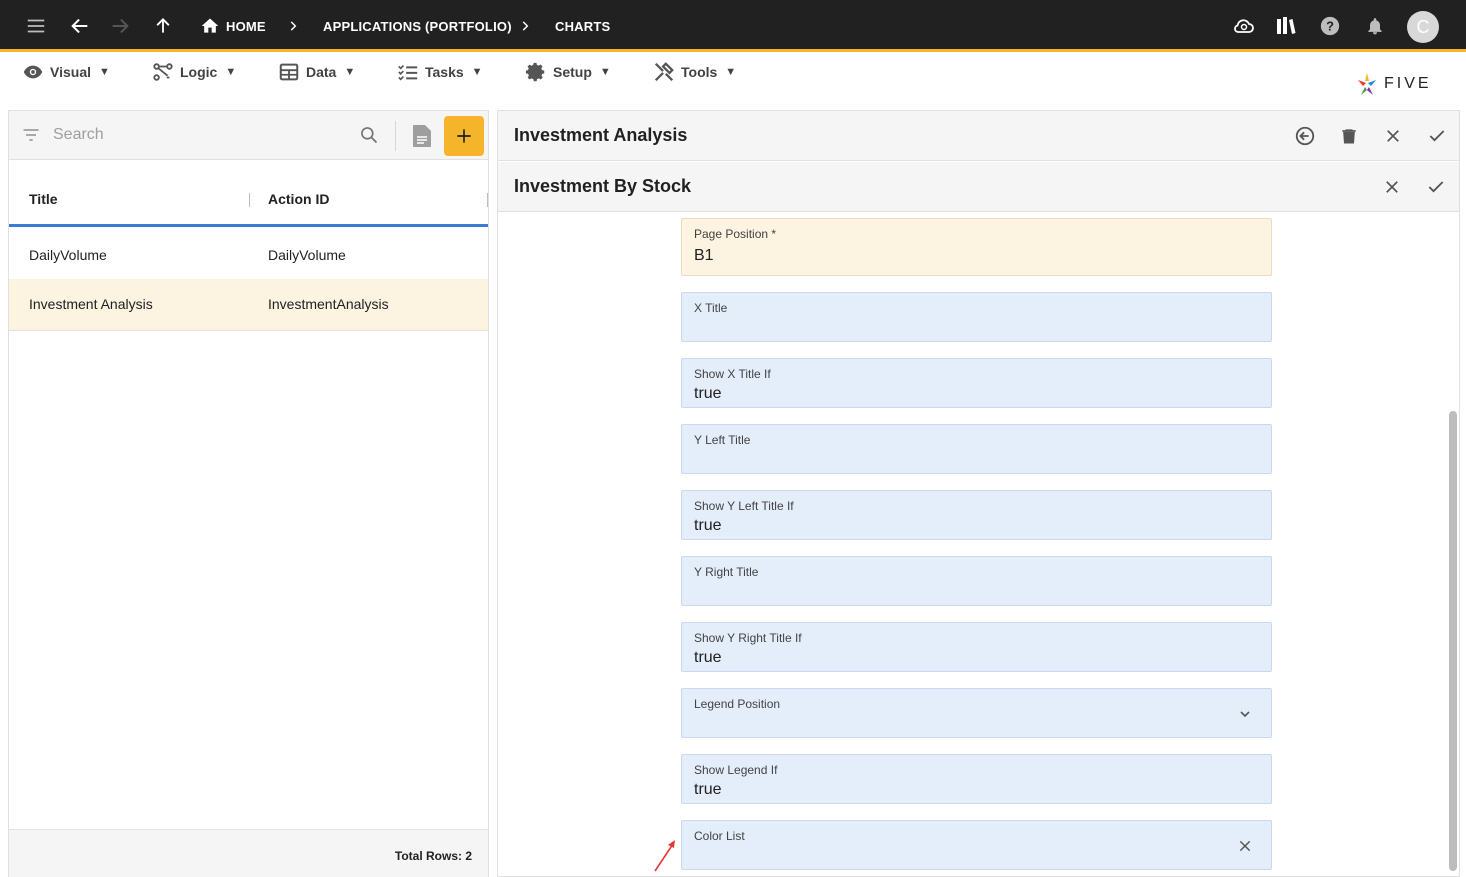 The image size is (1466, 877). What do you see at coordinates (199, 72) in the screenshot?
I see `menu-logic-label: Logic` at bounding box center [199, 72].